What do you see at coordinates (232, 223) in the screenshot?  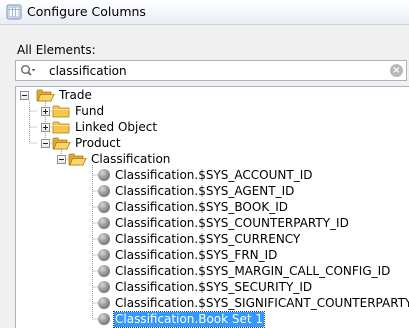 I see `tree-leaf: Classification.$SYS_COUNTERPARTY_ID` at bounding box center [232, 223].